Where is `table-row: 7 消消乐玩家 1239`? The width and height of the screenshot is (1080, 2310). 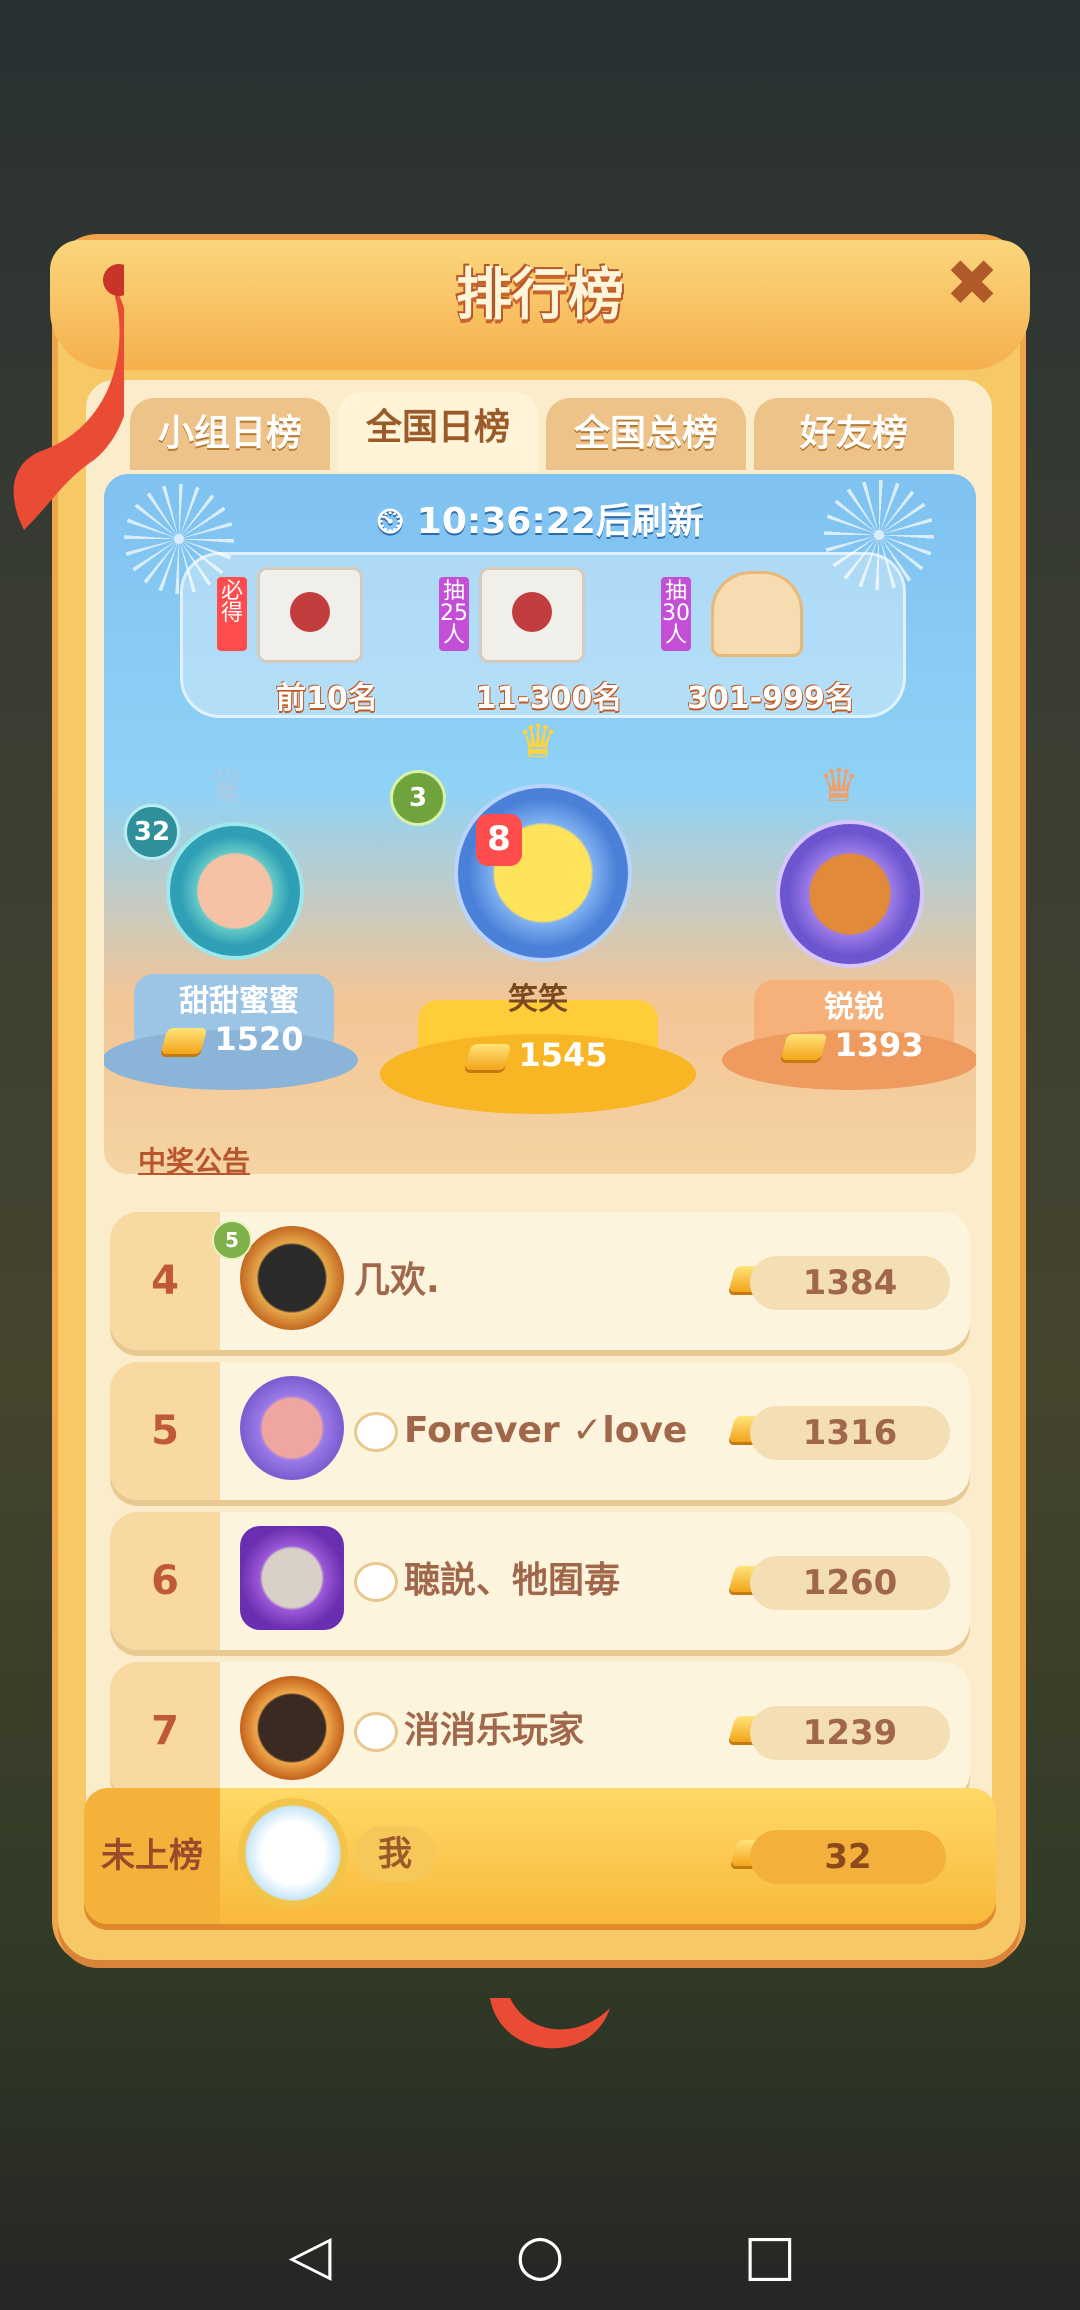 table-row: 7 消消乐玩家 1239 is located at coordinates (540, 1731).